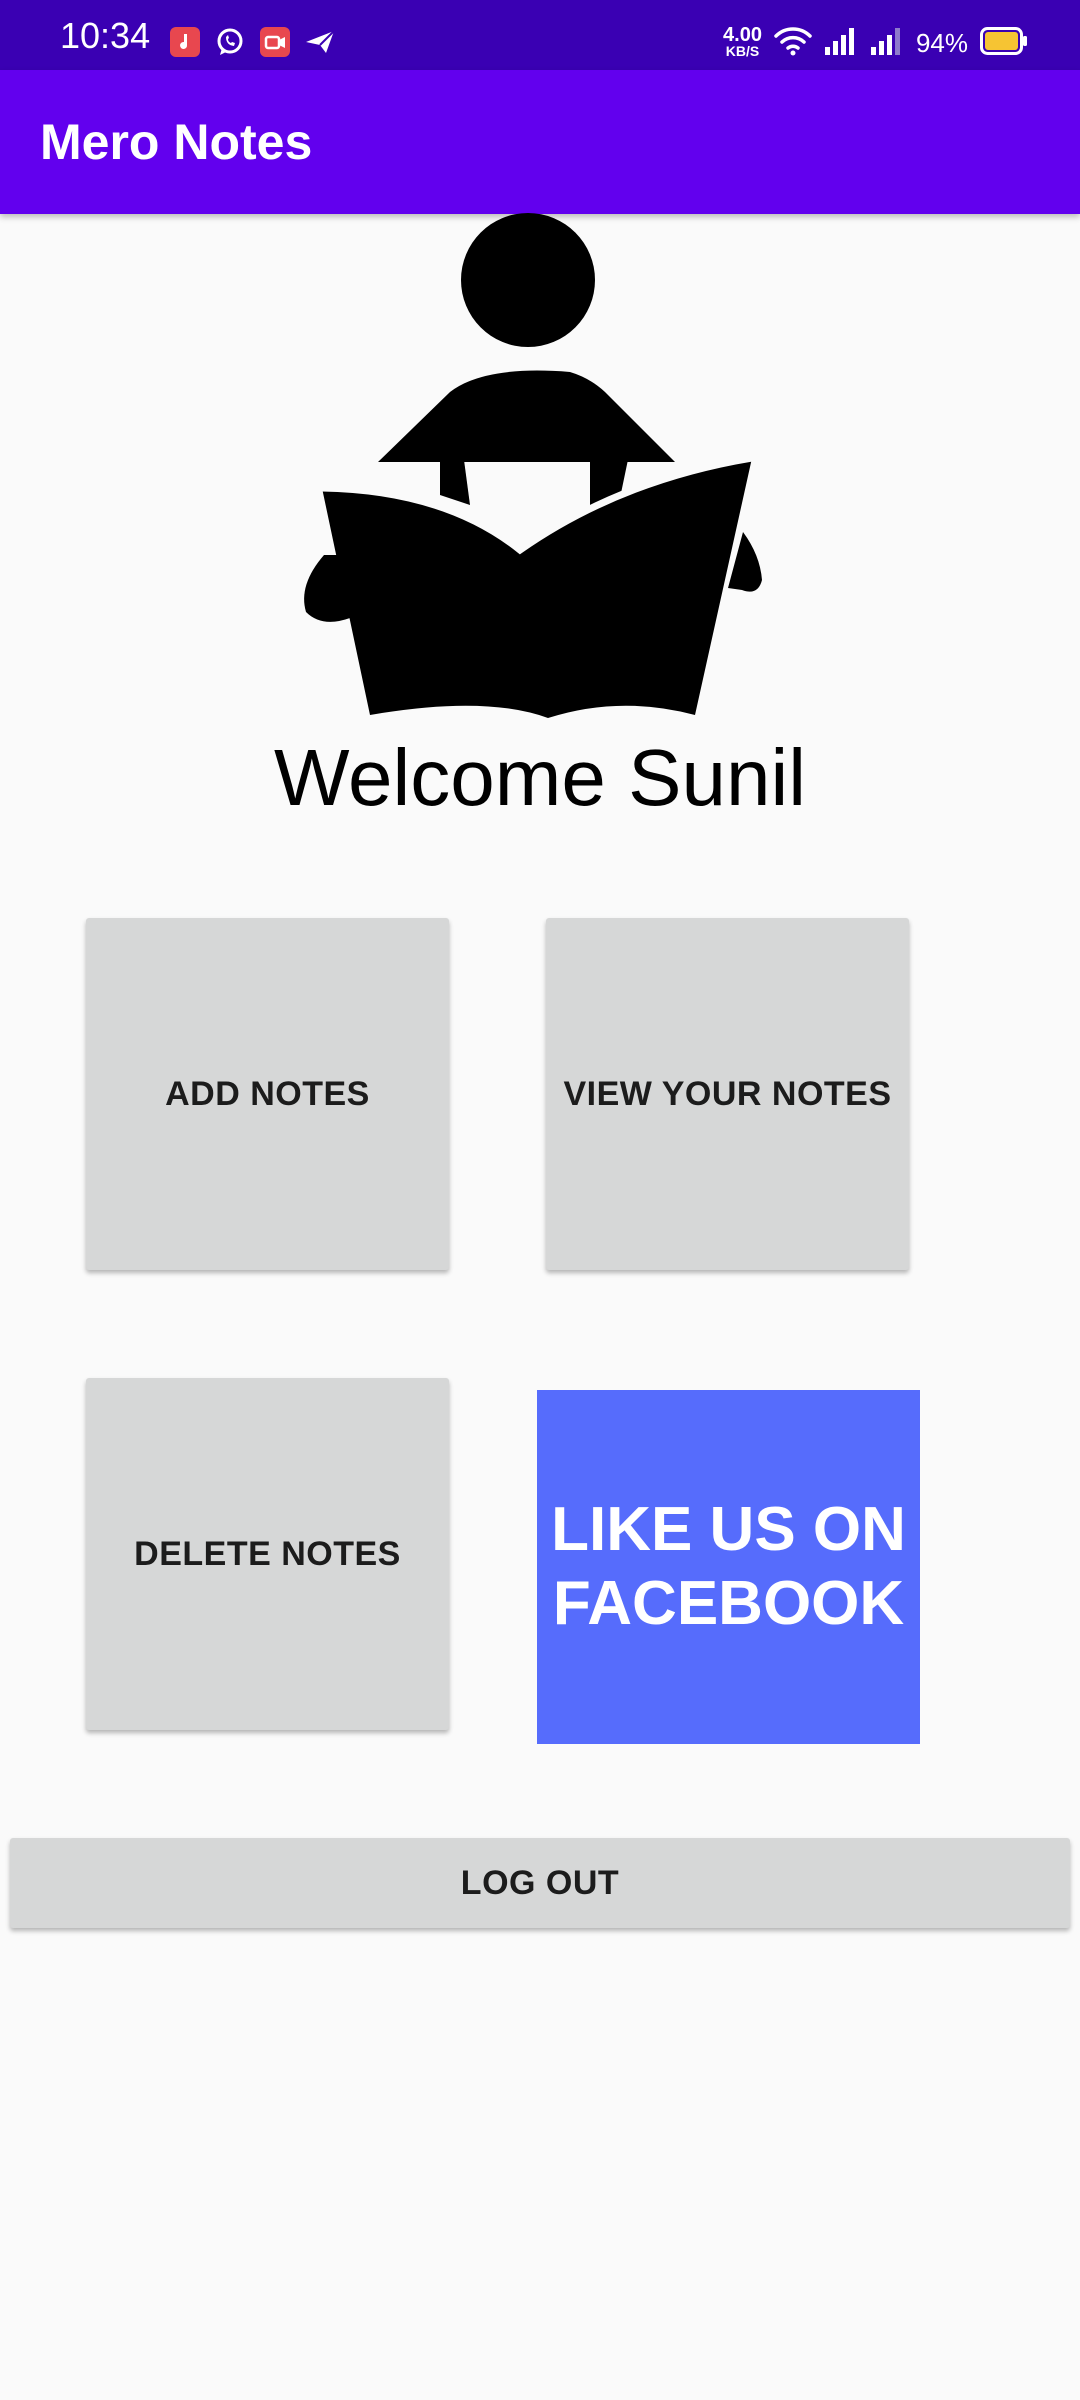 This screenshot has height=2400, width=1080. Describe the element at coordinates (742, 35) in the screenshot. I see `network-speed-value: 4.00` at that location.